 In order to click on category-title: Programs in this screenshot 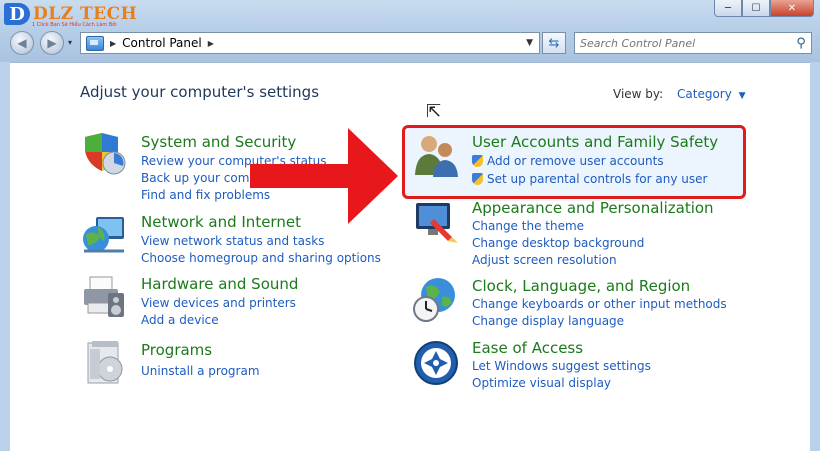, I will do `click(176, 350)`.